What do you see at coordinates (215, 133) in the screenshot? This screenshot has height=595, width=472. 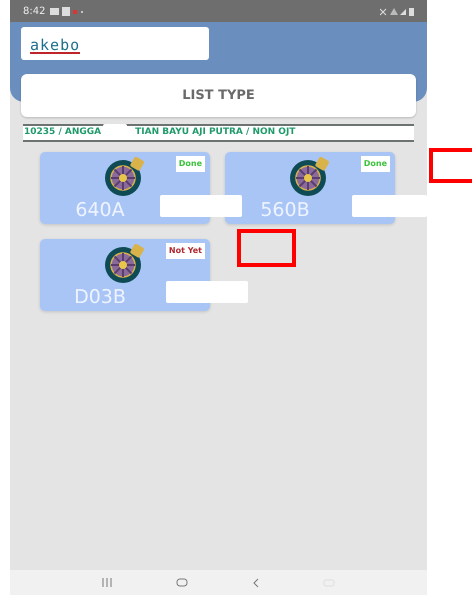 I see `operator-name-text: TIAN BAYU AJI PUTRA / NON OJT` at bounding box center [215, 133].